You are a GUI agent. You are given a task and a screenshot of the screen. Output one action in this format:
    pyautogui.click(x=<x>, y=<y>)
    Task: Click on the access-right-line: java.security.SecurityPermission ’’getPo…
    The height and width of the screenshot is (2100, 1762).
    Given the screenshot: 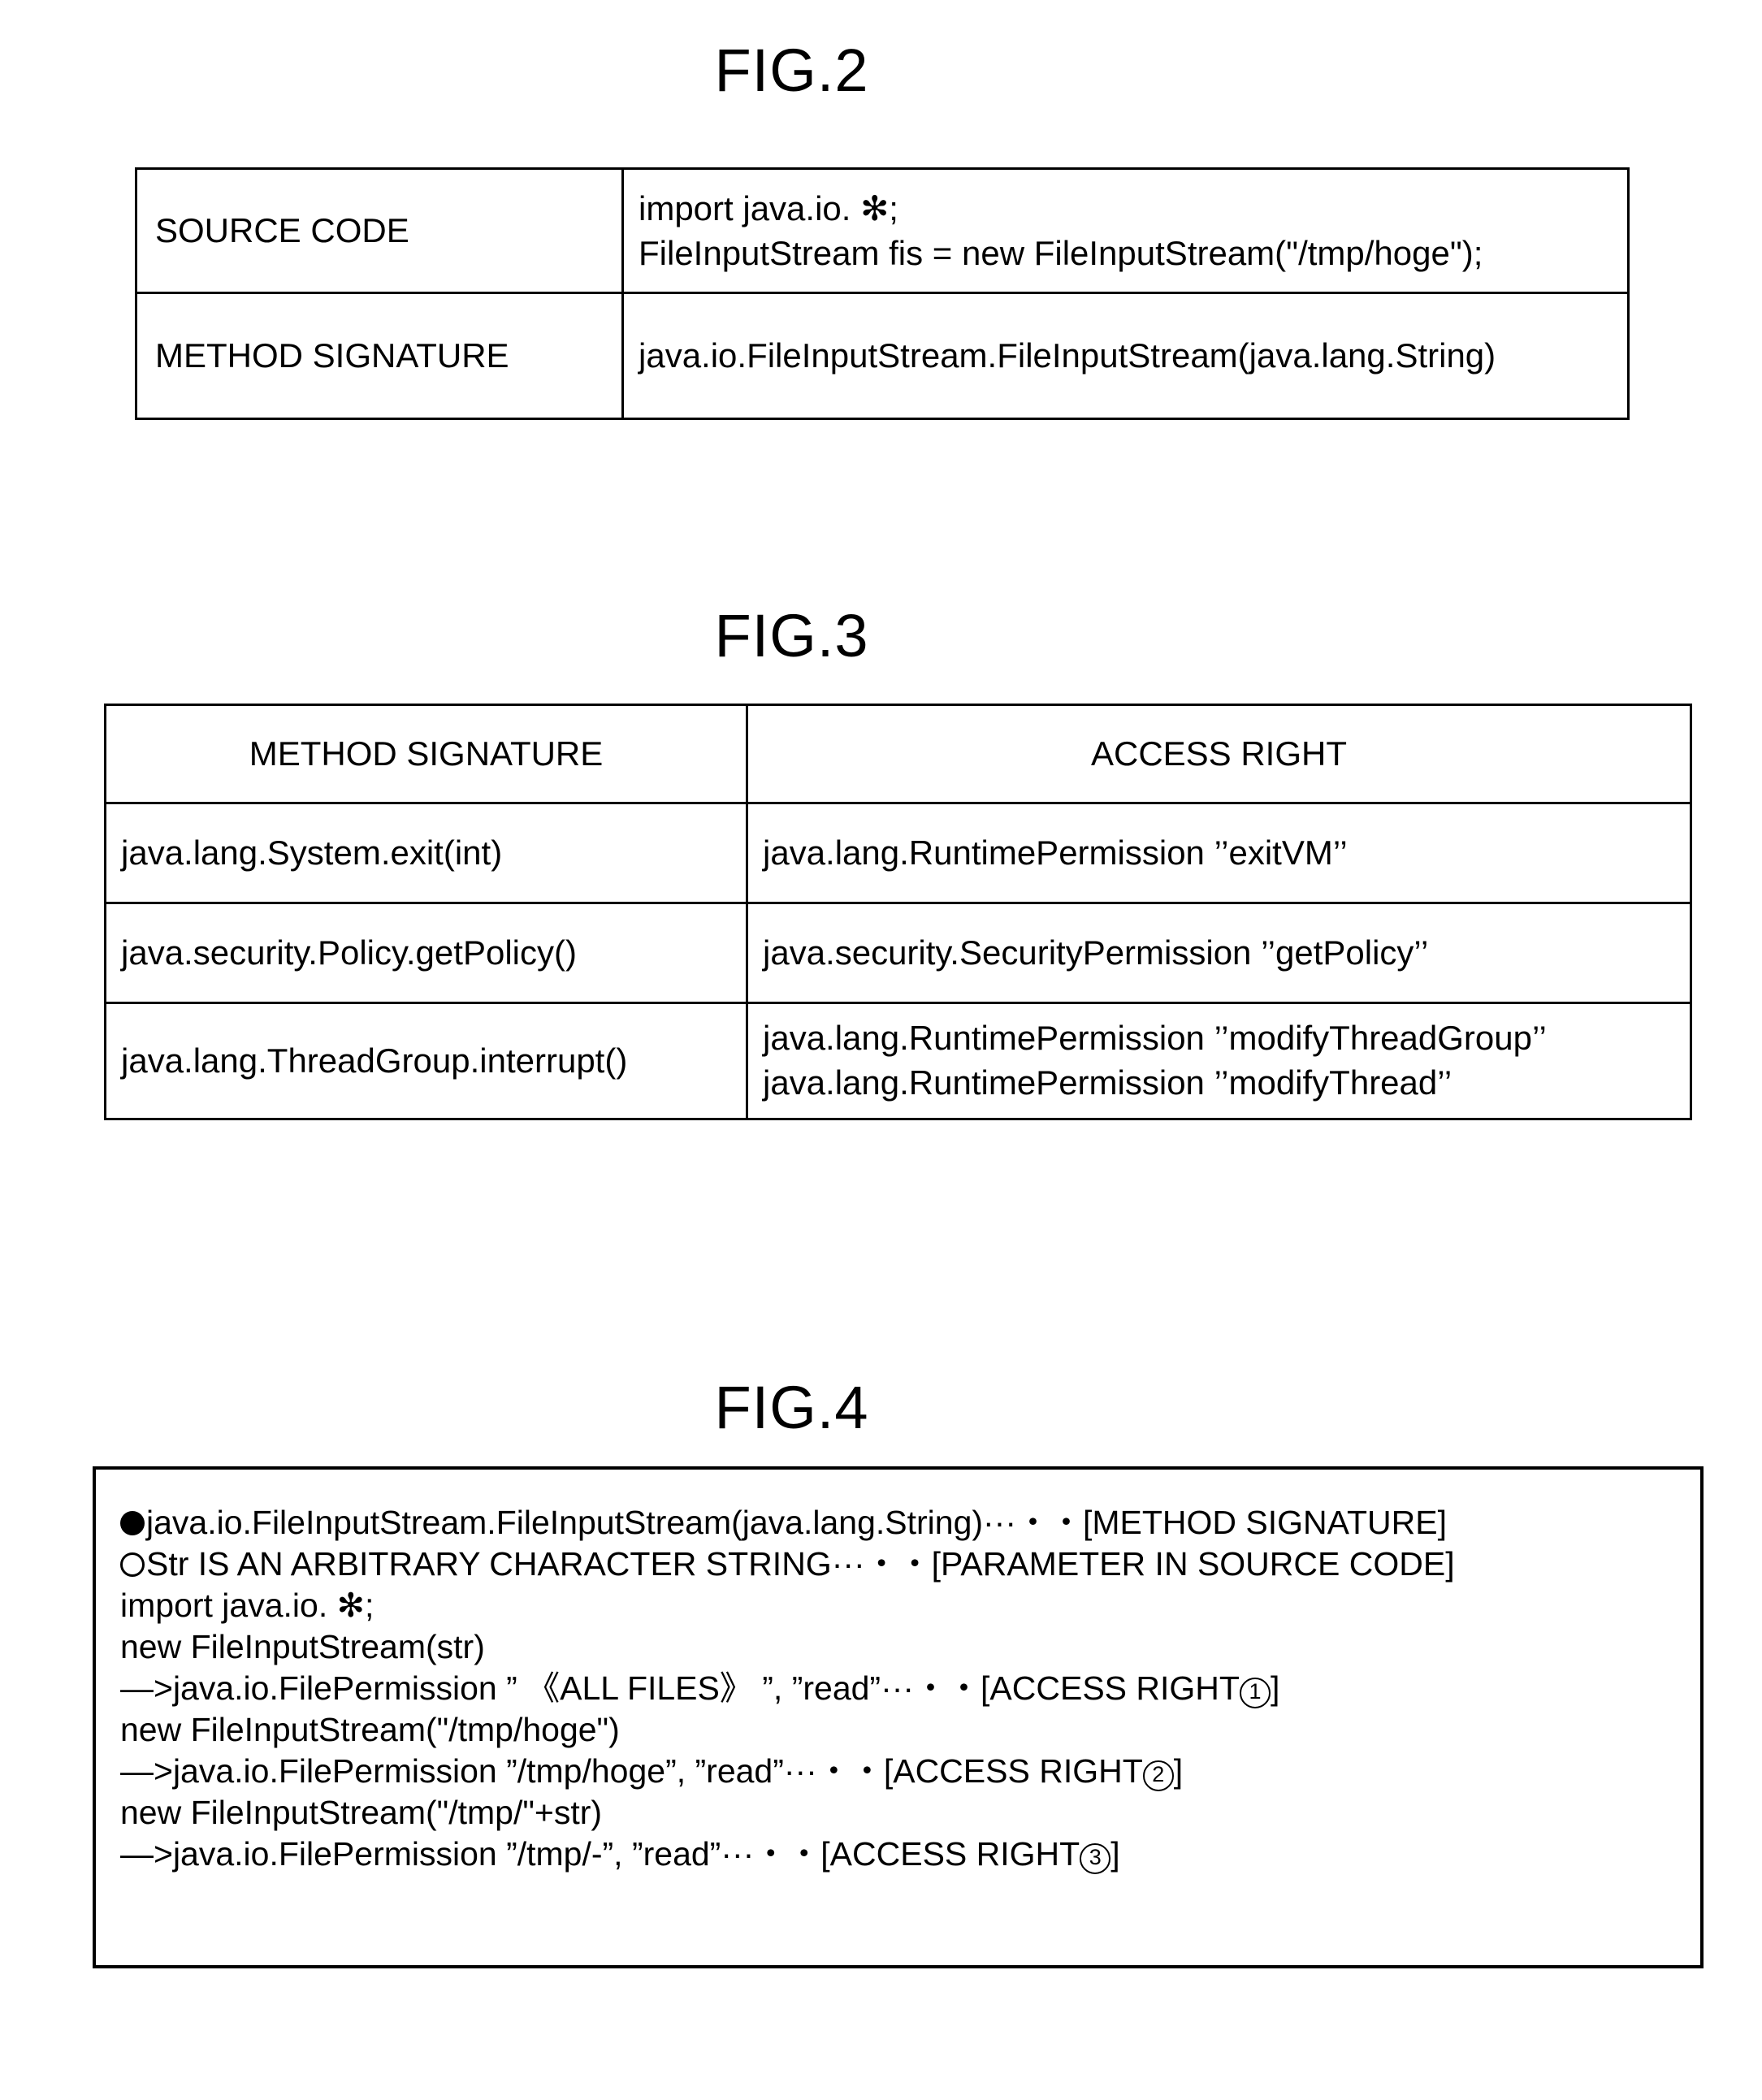 What is the action you would take?
    pyautogui.click(x=1096, y=953)
    